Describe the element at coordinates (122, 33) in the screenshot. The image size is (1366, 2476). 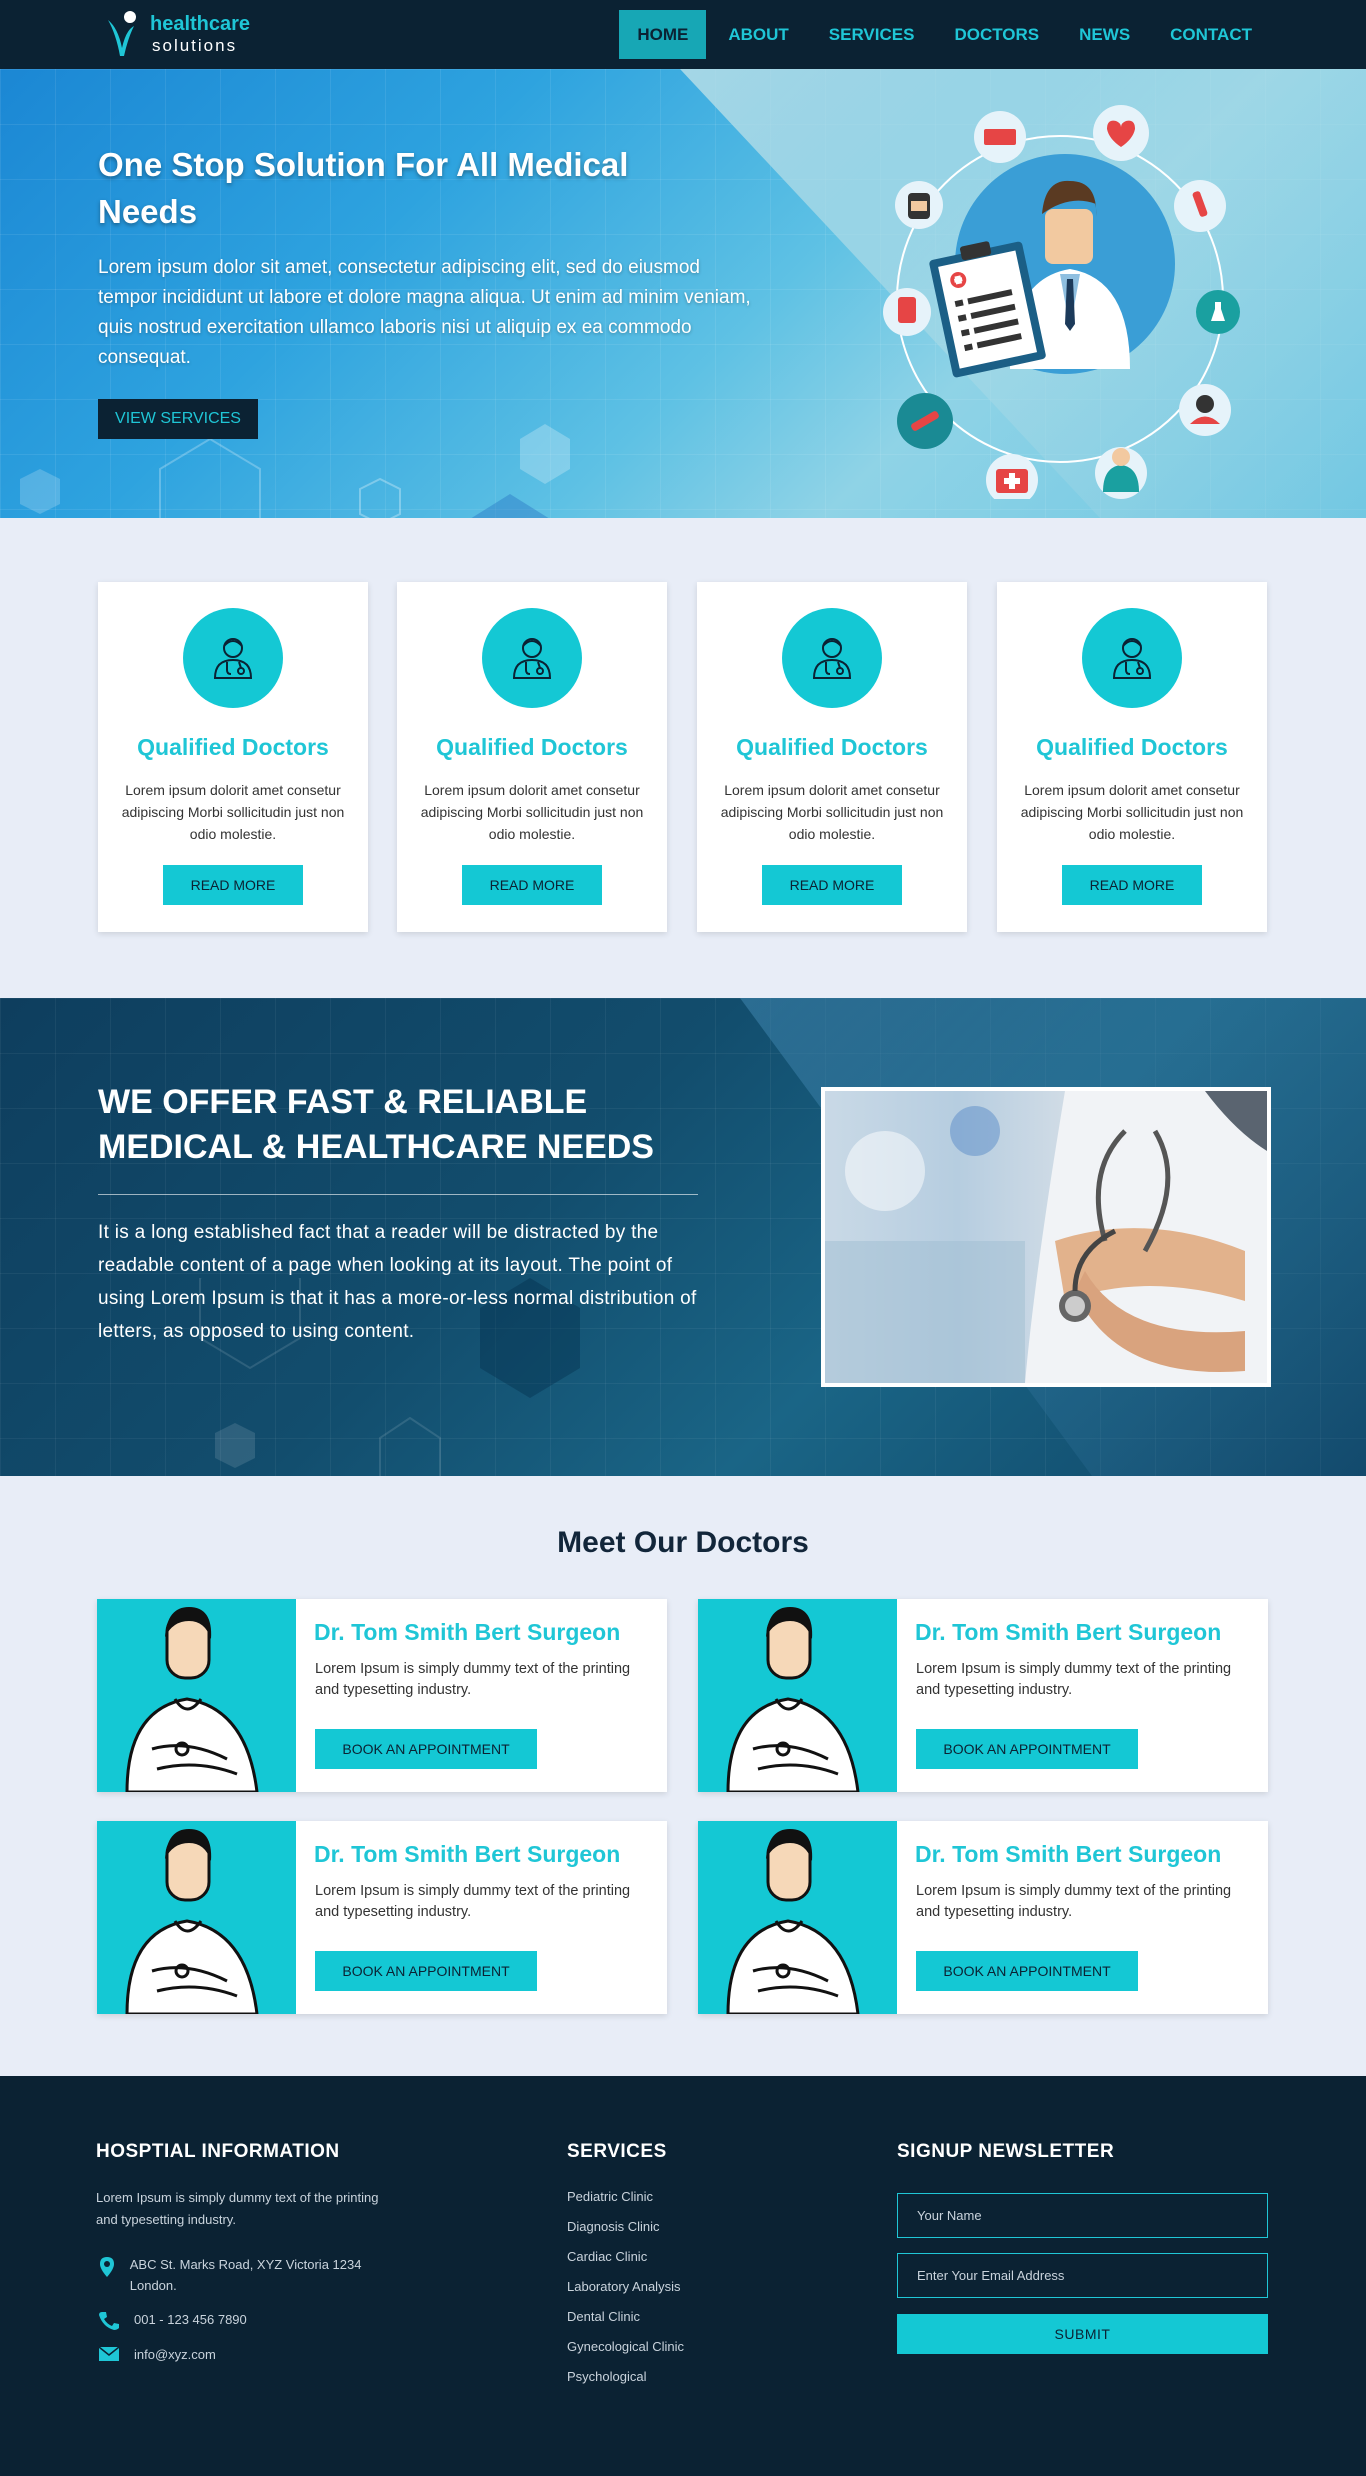
I see `logo-icon` at that location.